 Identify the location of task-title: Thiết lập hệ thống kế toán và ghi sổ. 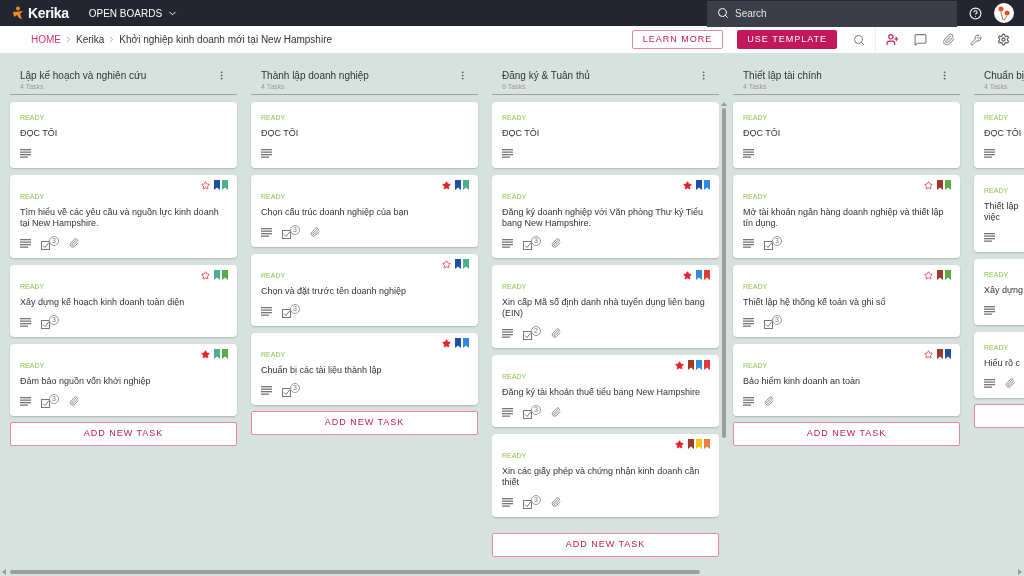
(814, 302).